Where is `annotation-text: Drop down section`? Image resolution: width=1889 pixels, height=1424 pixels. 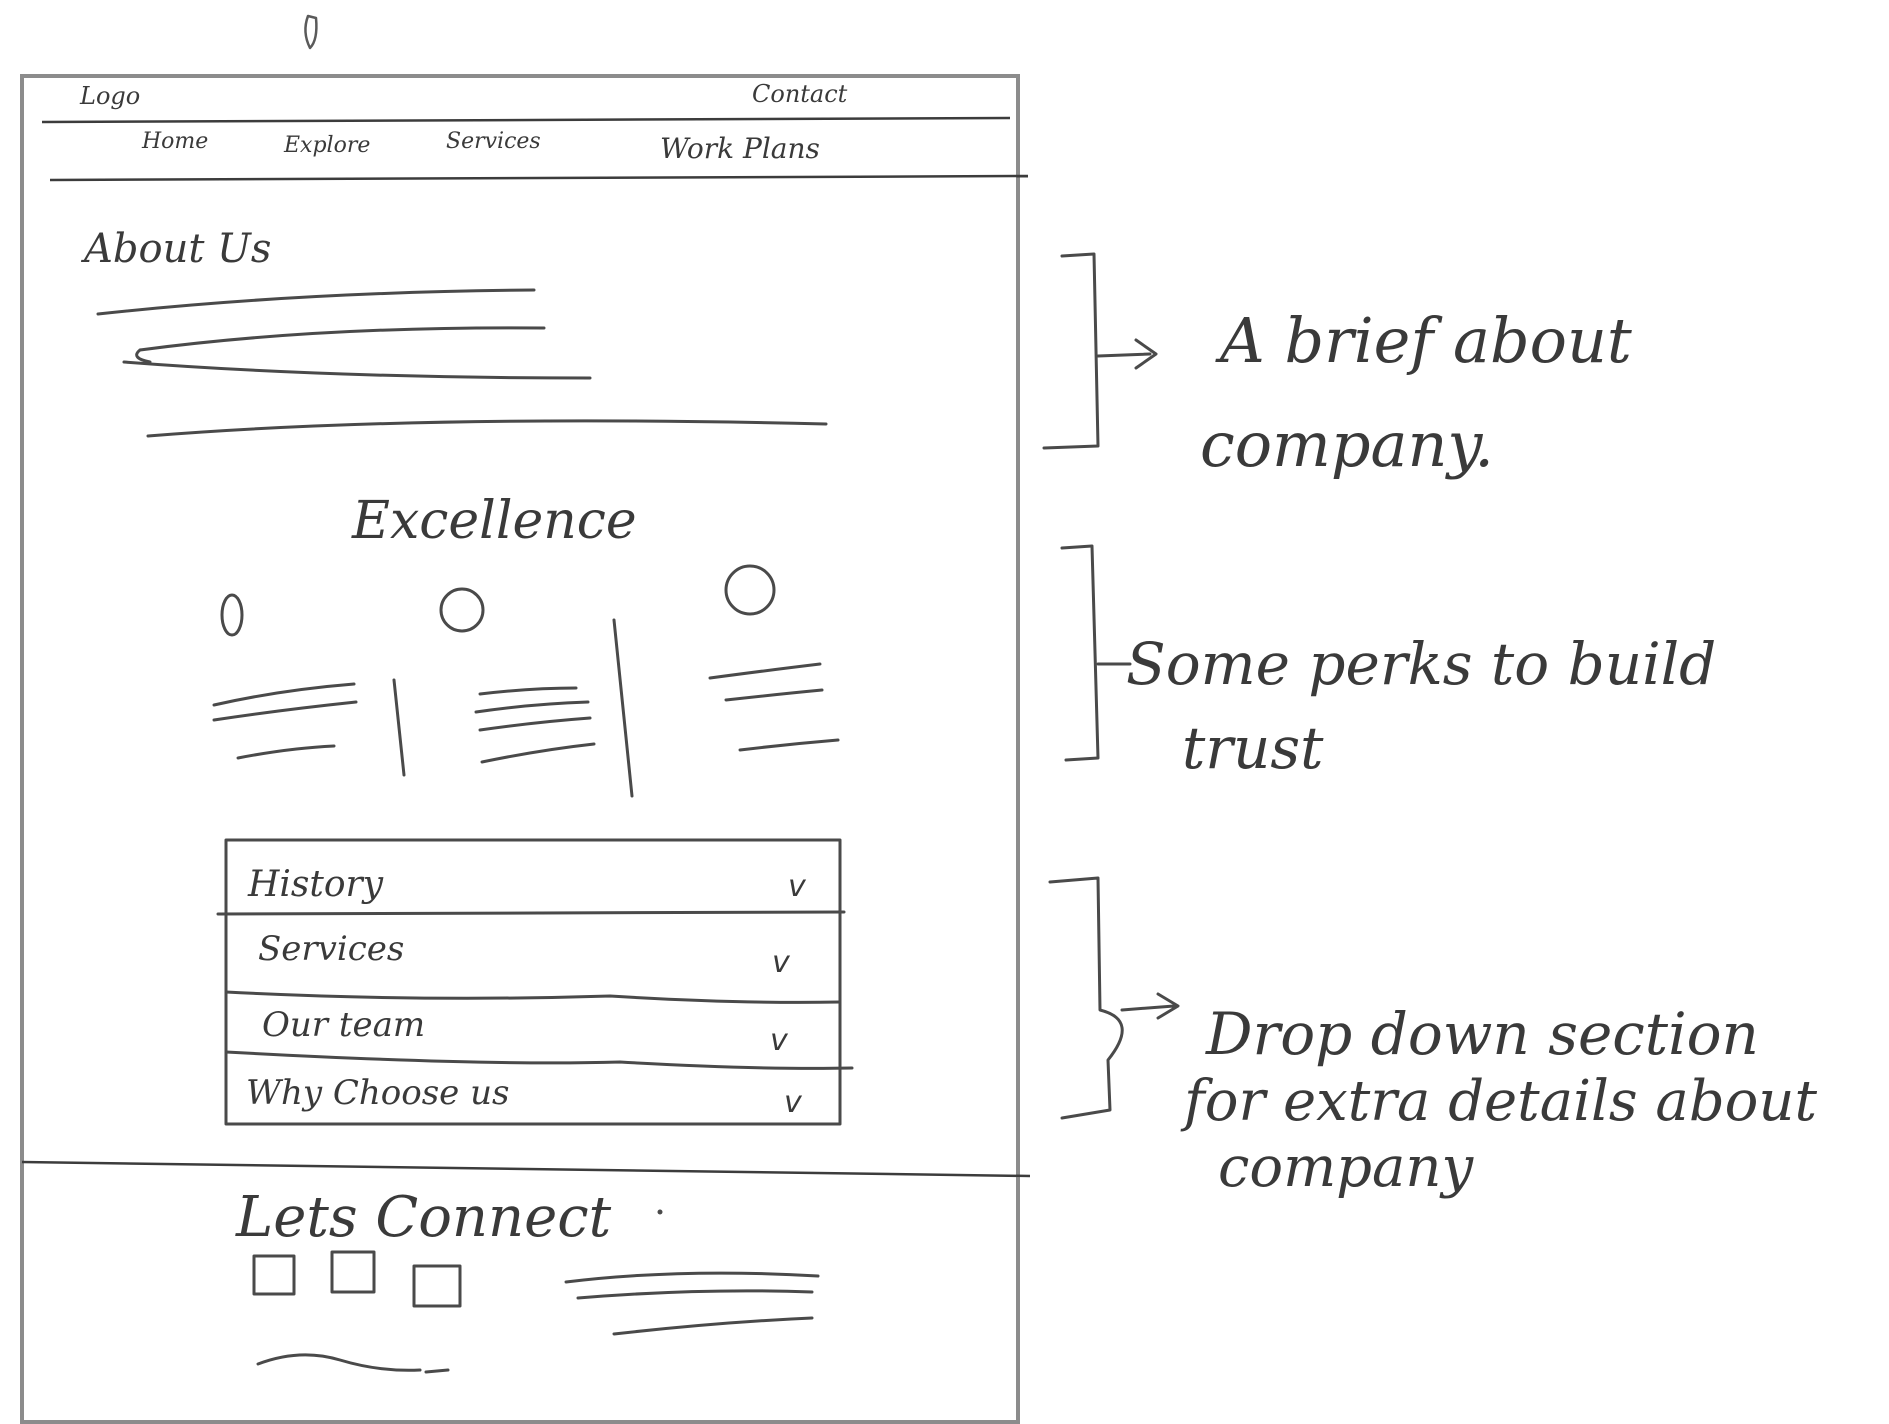
annotation-text: Drop down section is located at coordinates (1482, 1034).